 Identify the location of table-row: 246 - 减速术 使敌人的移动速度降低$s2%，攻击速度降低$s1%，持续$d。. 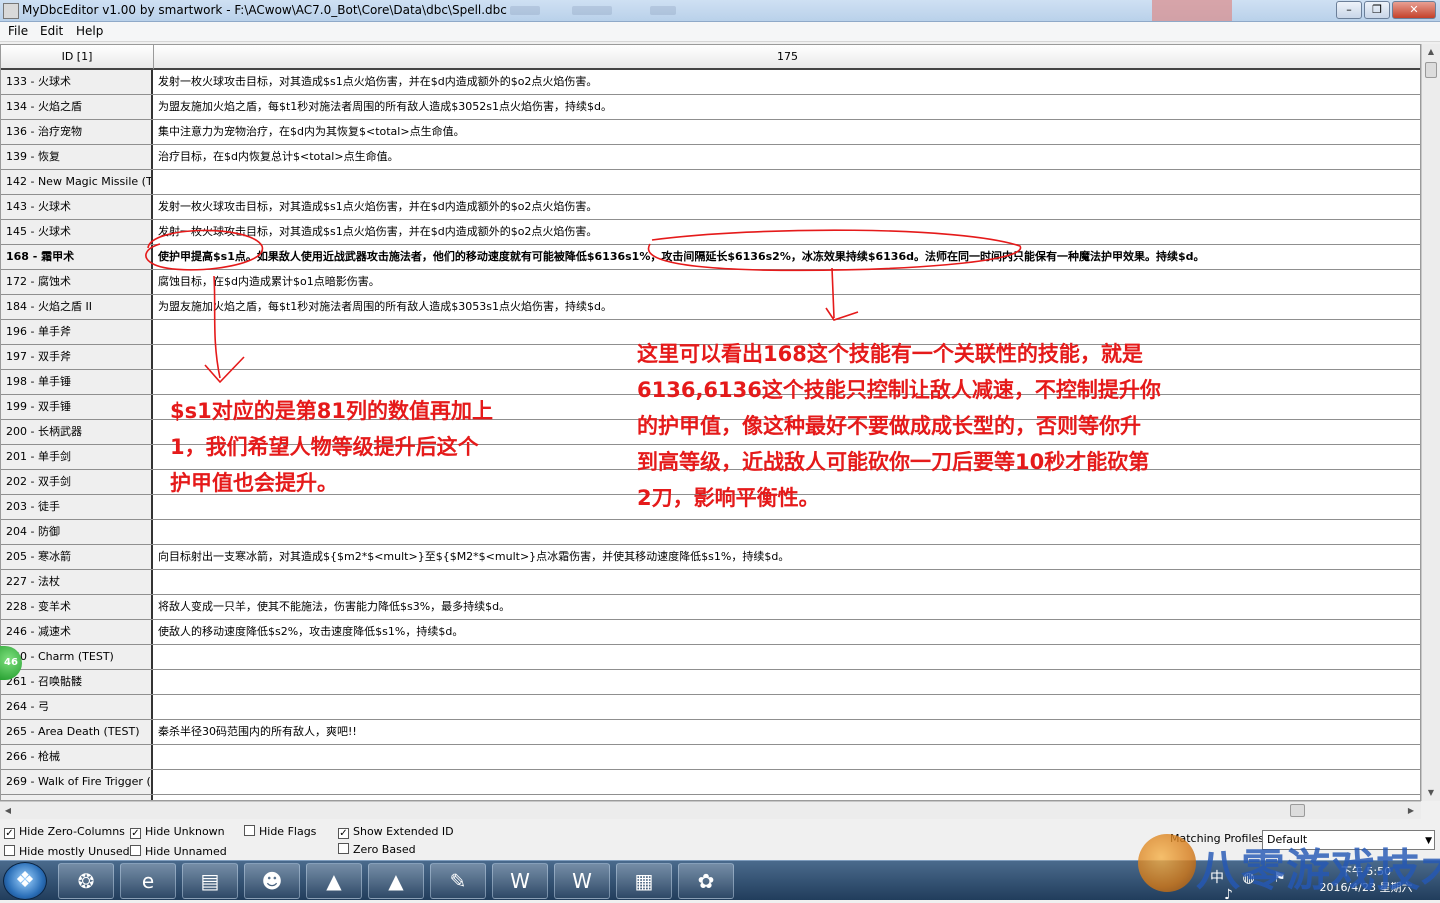
(710, 632).